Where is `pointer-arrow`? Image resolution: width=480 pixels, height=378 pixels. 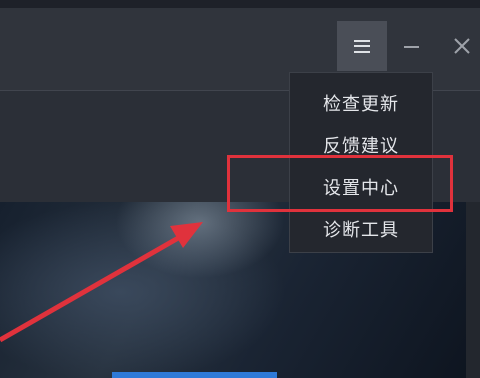
pointer-arrow is located at coordinates (101, 282).